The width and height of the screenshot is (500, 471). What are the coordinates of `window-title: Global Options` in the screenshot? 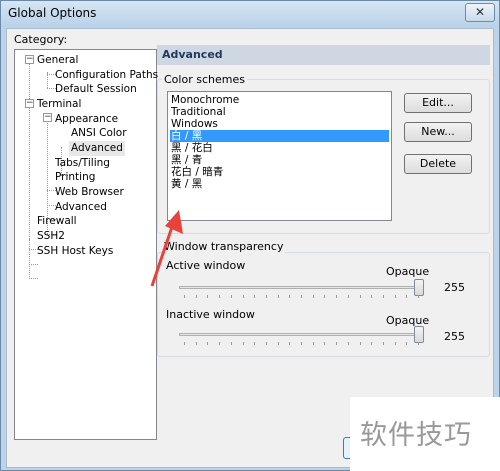 It's located at (52, 13).